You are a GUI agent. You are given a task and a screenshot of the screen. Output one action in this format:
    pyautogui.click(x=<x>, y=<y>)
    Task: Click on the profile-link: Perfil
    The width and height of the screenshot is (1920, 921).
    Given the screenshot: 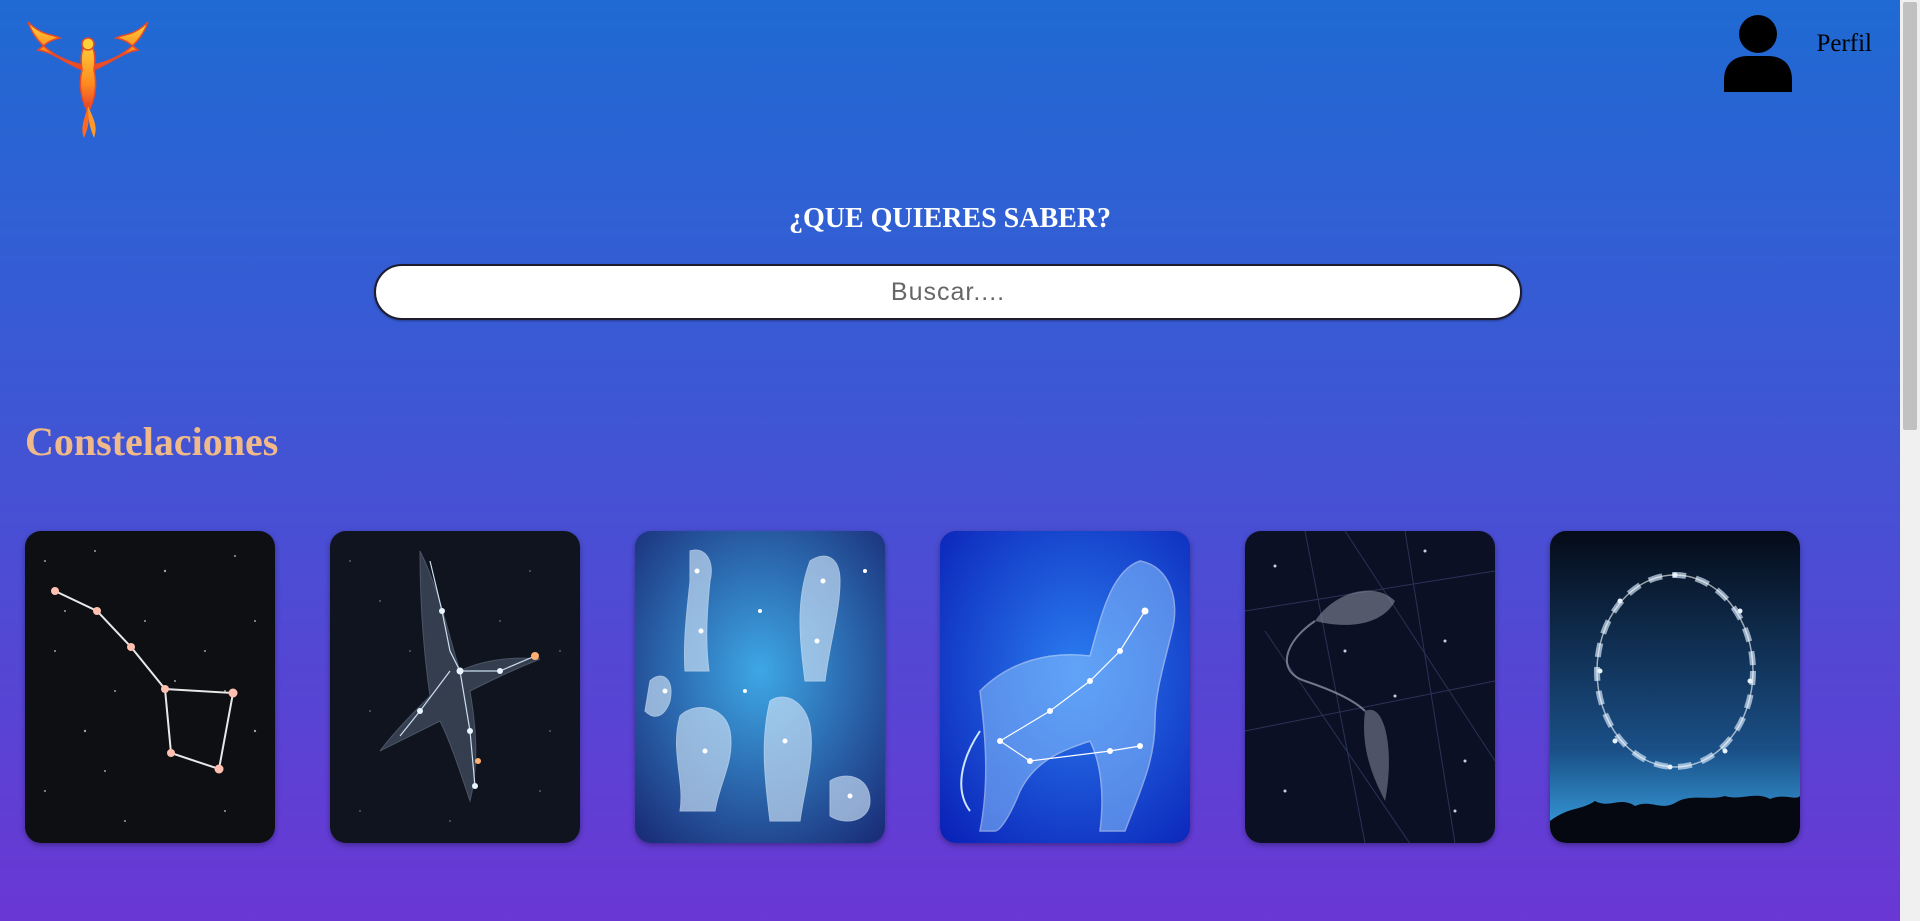 What is the action you would take?
    pyautogui.click(x=1795, y=53)
    